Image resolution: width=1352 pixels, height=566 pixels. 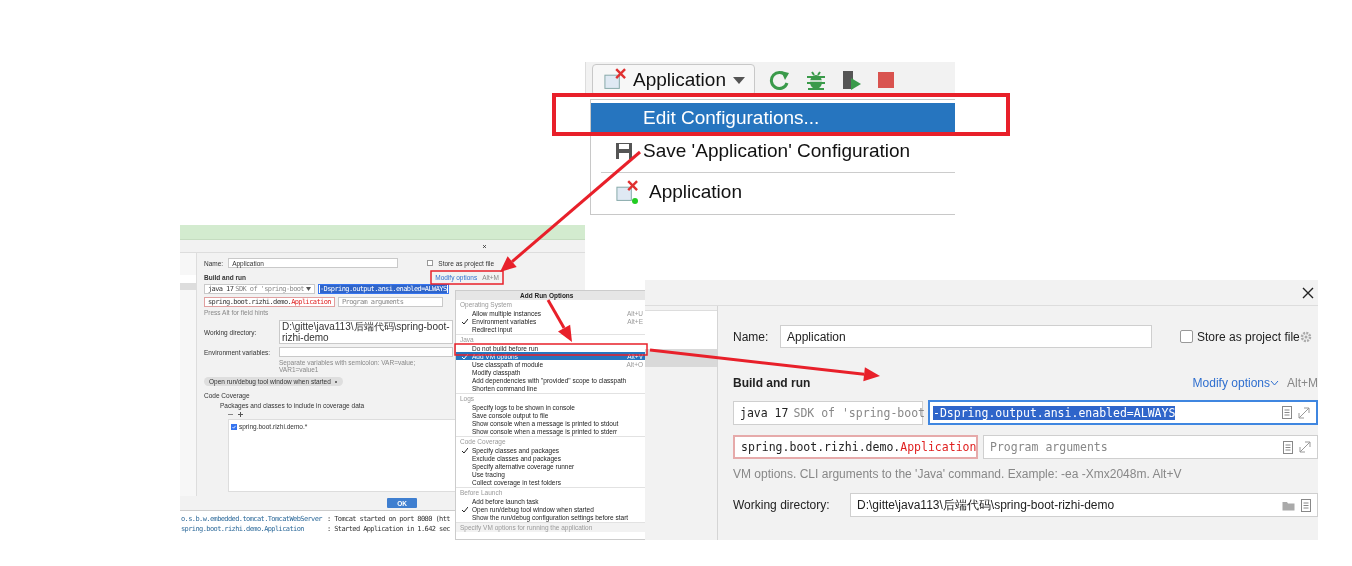 What do you see at coordinates (366, 352) in the screenshot?
I see `environment-variables-field` at bounding box center [366, 352].